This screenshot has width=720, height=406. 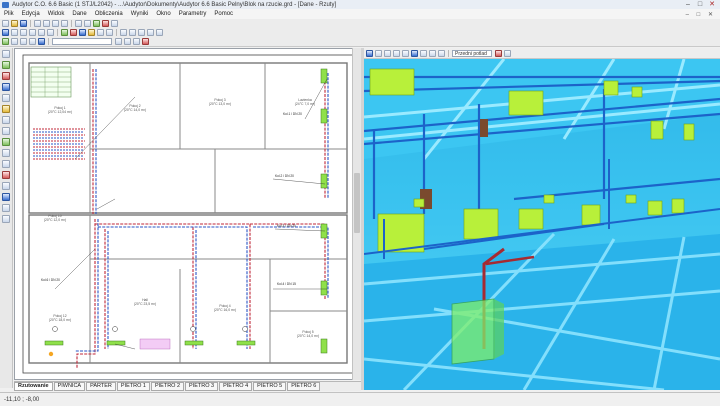 I want to click on tab-basement: PIWNICA, so click(x=69, y=386).